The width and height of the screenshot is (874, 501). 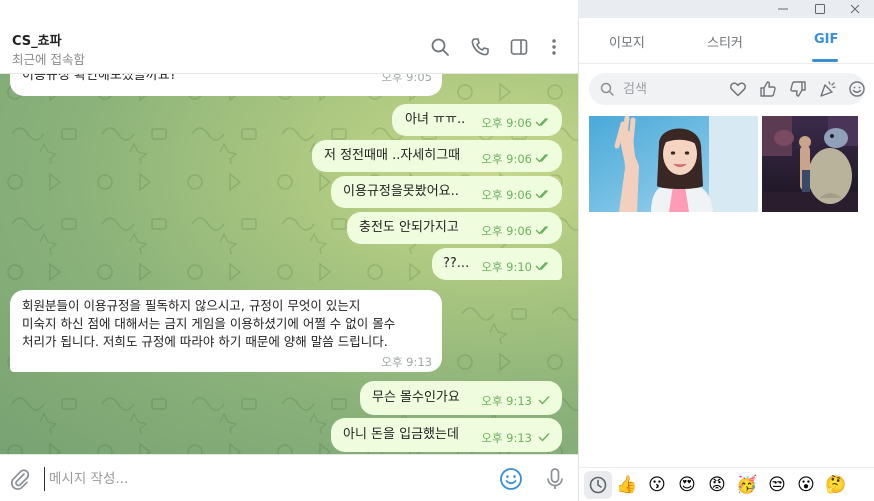 I want to click on heart-icon, so click(x=738, y=89).